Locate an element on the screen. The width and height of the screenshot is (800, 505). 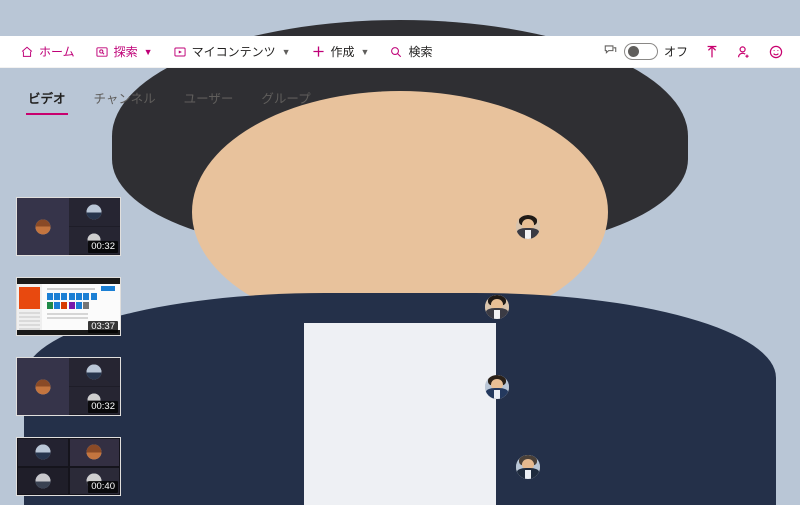
nav-item-home: ホーム is located at coordinates (47, 52).